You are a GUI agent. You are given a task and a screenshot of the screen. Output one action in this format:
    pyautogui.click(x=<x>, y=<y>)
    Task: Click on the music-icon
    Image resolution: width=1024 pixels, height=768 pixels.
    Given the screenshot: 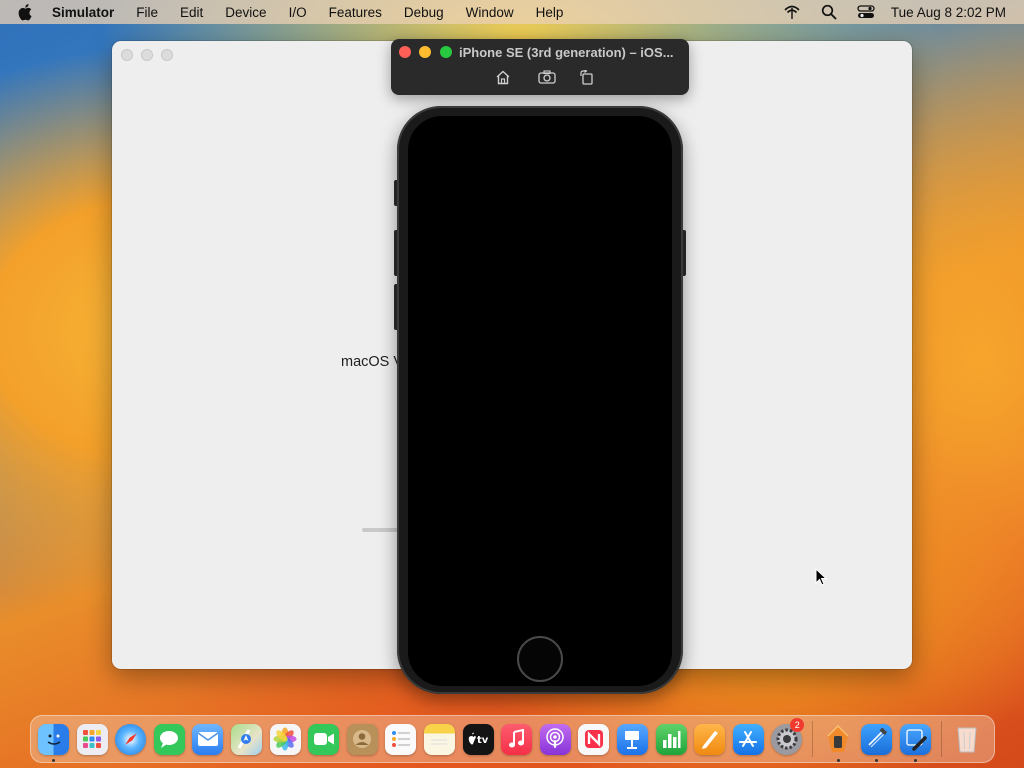 What is the action you would take?
    pyautogui.click(x=517, y=739)
    